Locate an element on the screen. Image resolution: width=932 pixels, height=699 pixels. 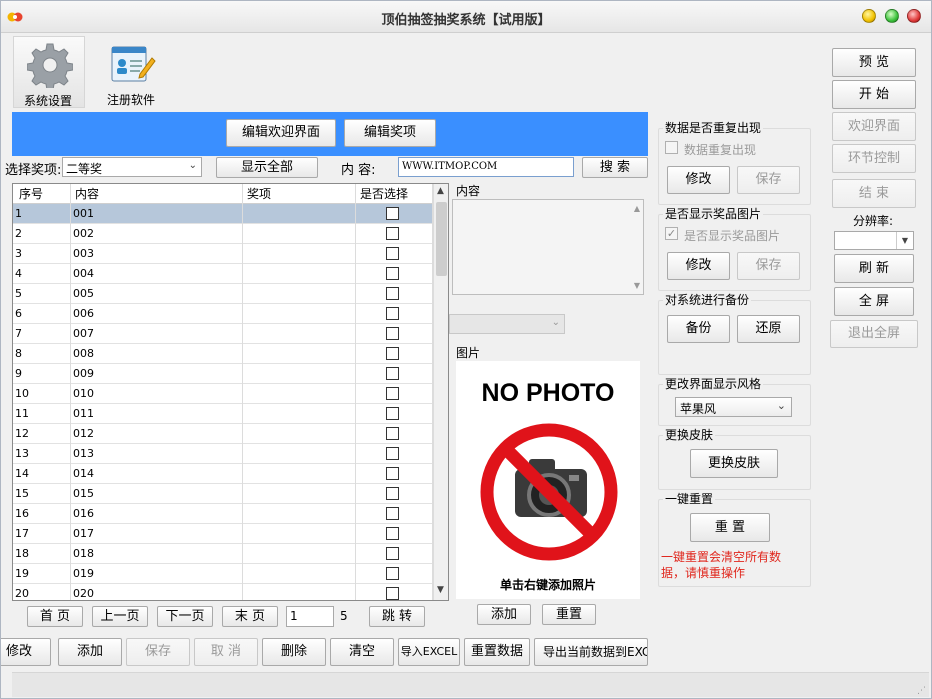
content-search-input: WWW.ITMOP.COM is located at coordinates (486, 167).